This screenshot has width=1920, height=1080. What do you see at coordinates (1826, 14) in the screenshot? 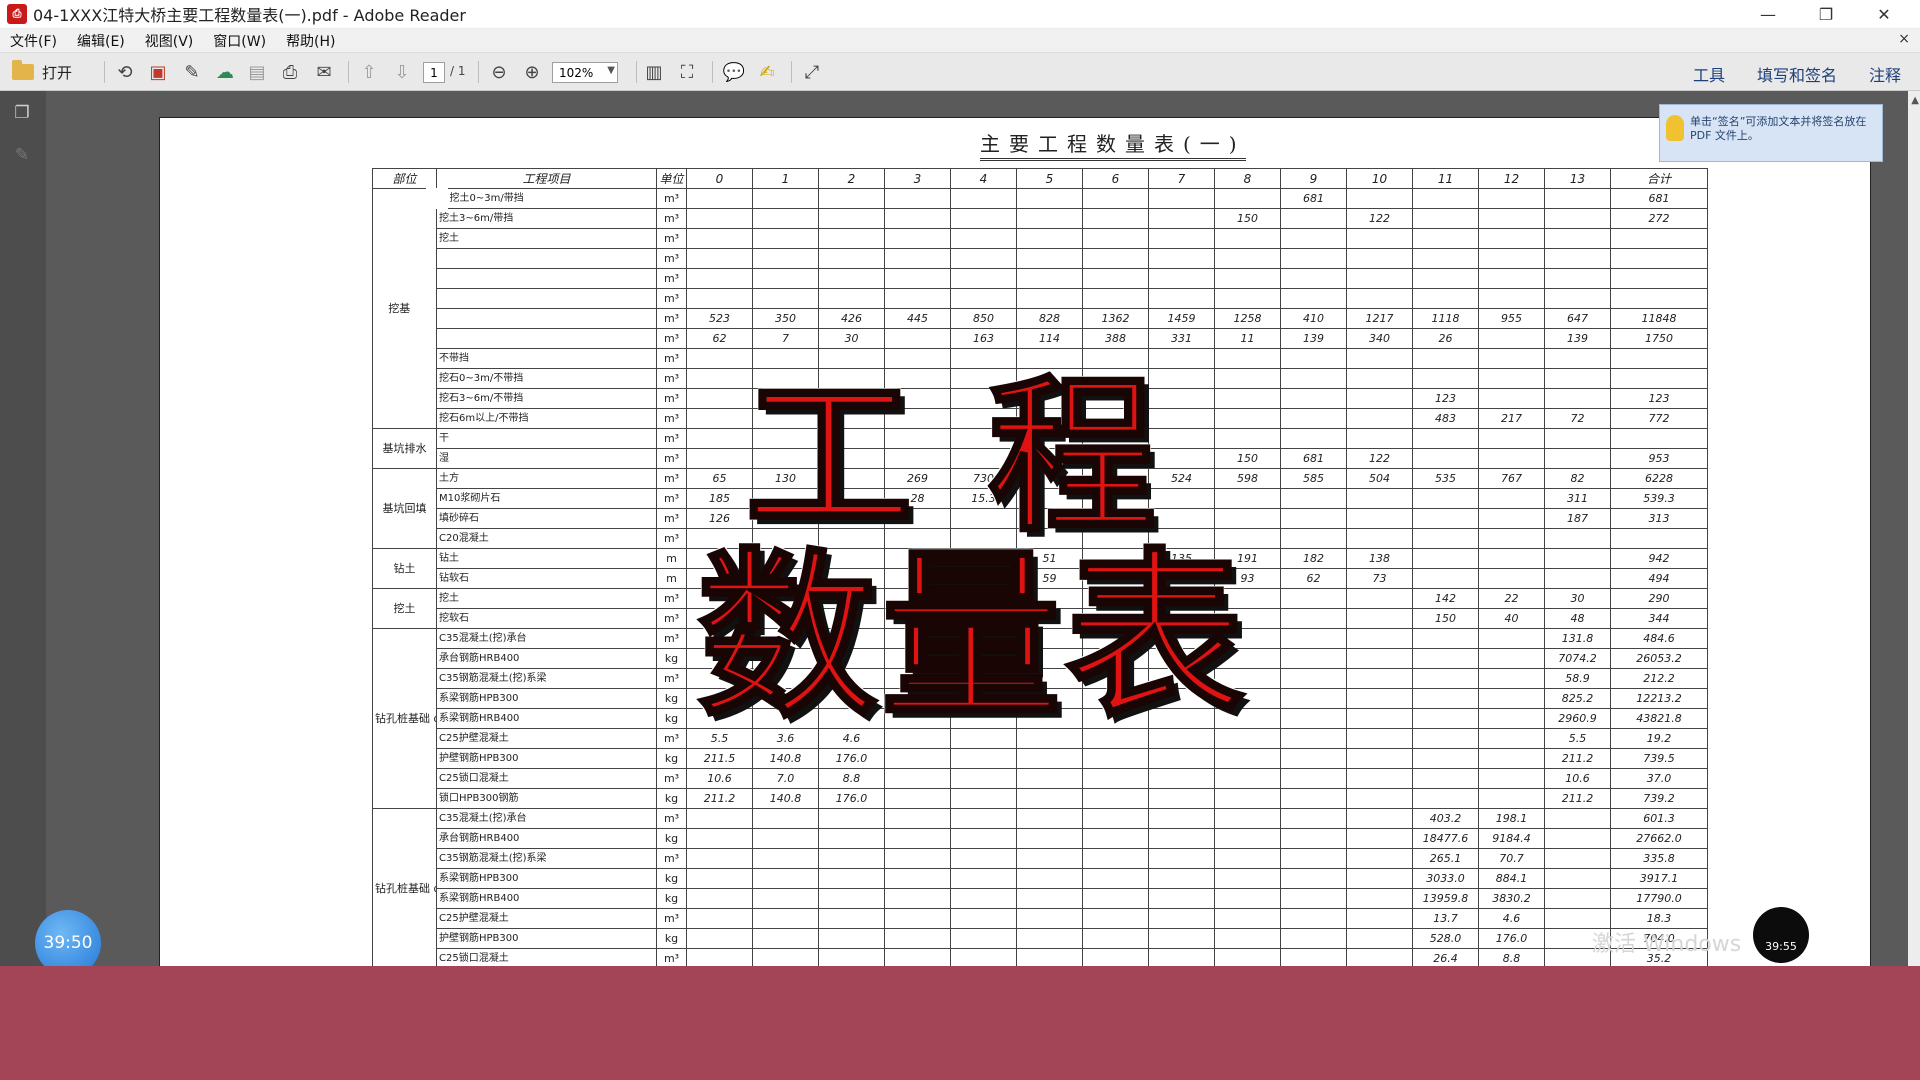
I see `restore-button: ❐` at bounding box center [1826, 14].